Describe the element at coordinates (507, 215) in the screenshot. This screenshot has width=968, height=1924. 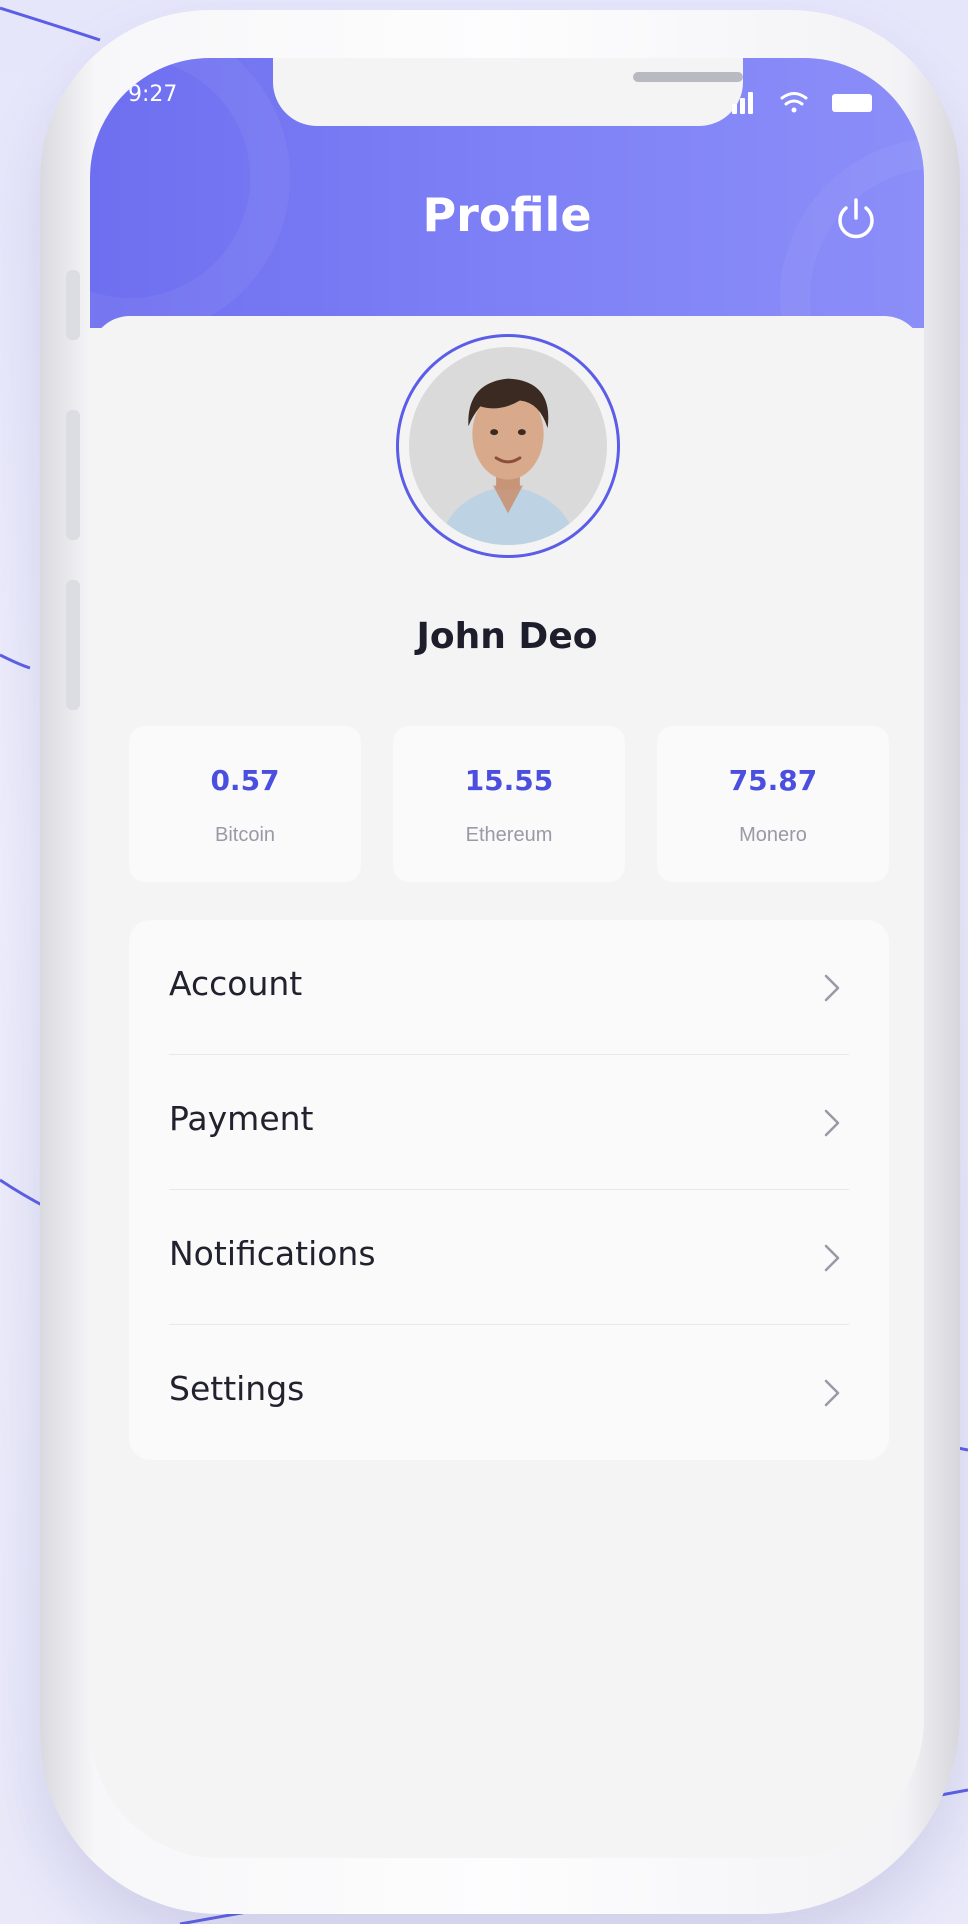
I see `page-title: Profile` at that location.